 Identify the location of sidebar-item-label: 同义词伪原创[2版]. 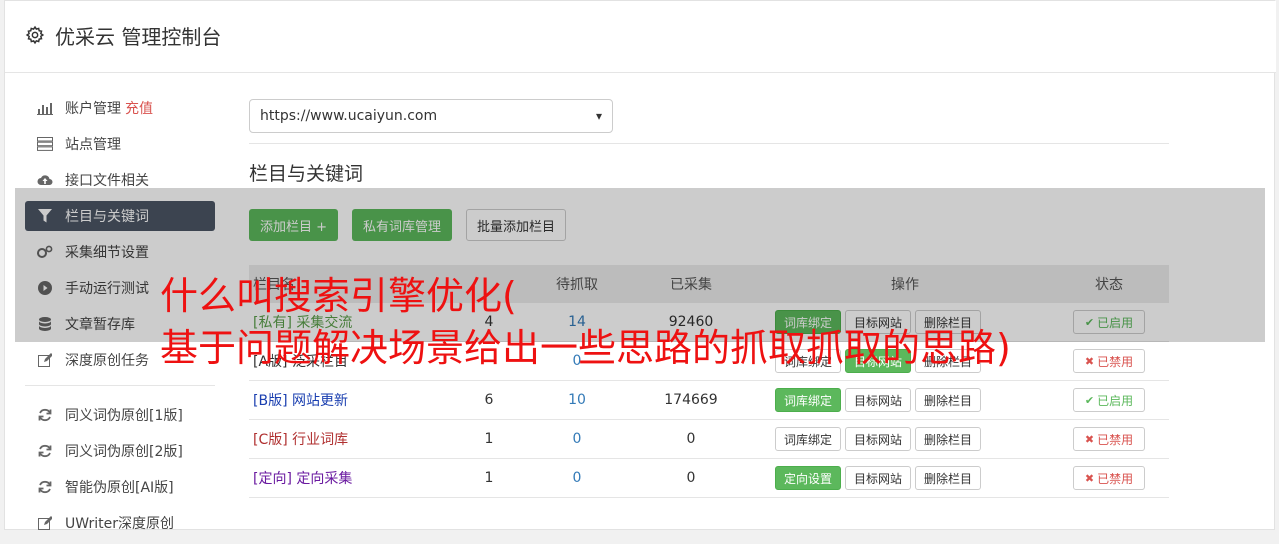
(124, 452).